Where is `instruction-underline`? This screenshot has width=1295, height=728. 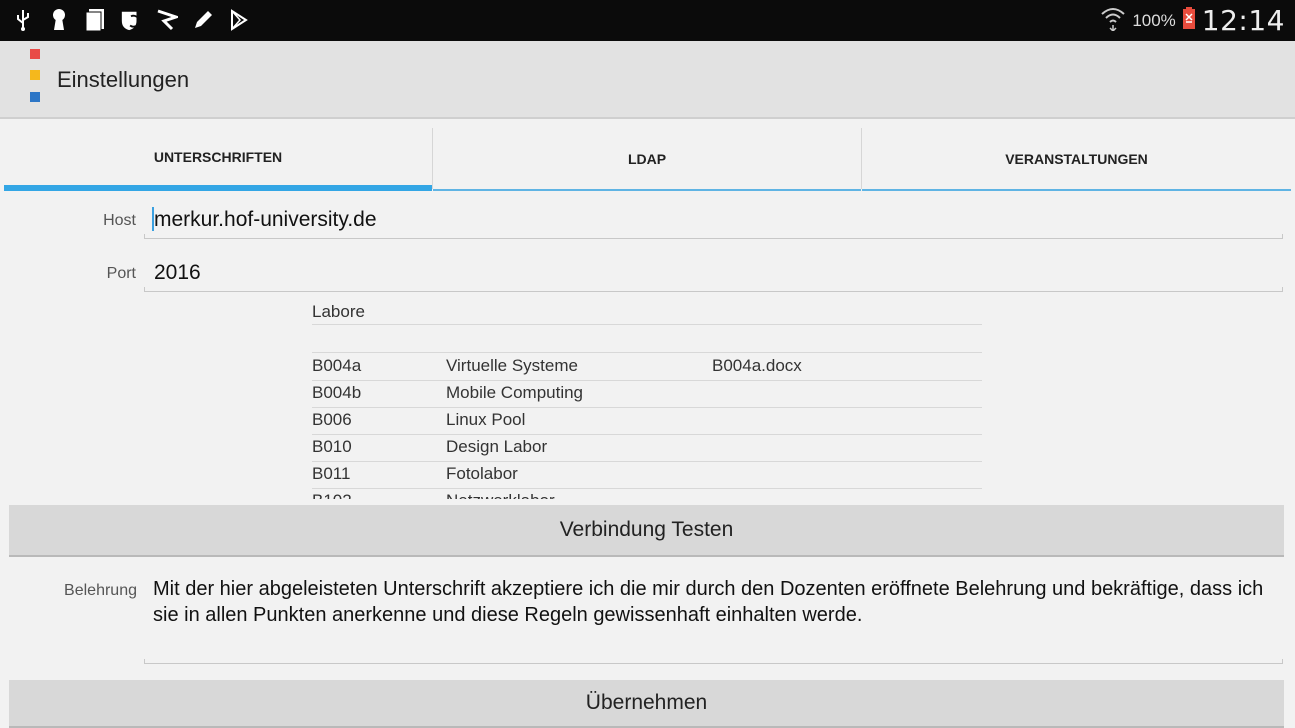
instruction-underline is located at coordinates (713, 661).